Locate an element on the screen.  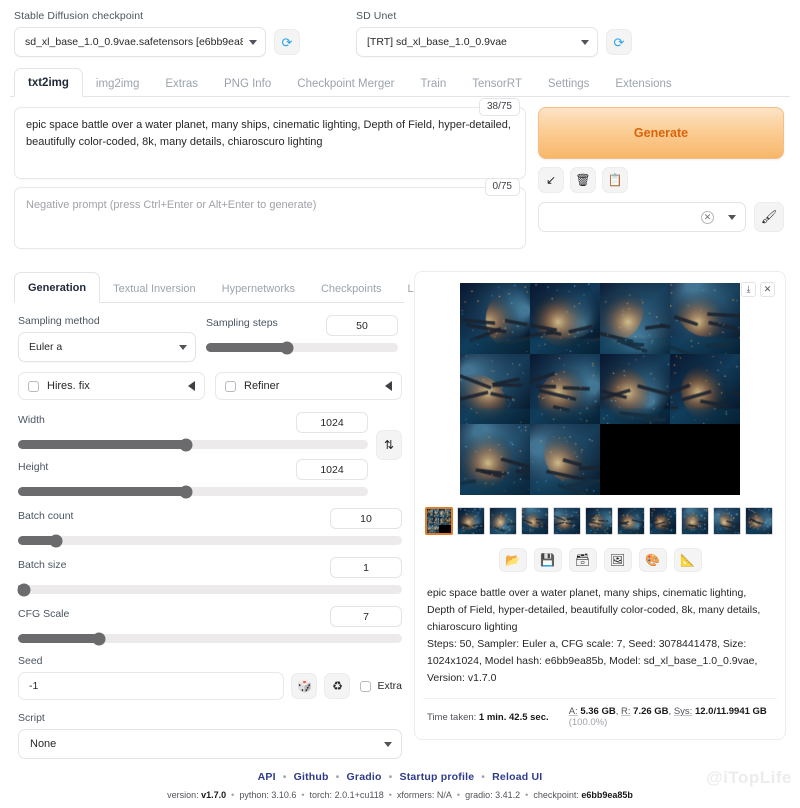
styles-select: ✕ is located at coordinates (642, 217).